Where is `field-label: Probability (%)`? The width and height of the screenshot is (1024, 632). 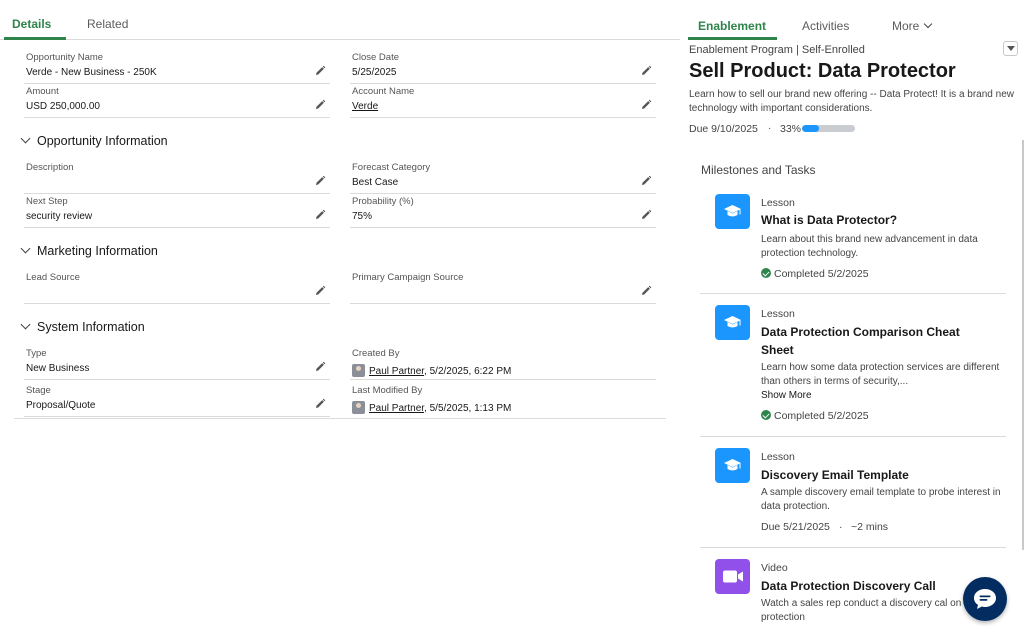
field-label: Probability (%) is located at coordinates (383, 201).